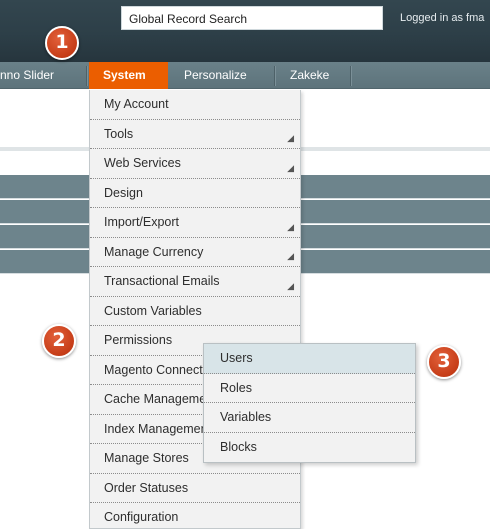  What do you see at coordinates (146, 487) in the screenshot?
I see `menu-item-label: Order Statuses` at bounding box center [146, 487].